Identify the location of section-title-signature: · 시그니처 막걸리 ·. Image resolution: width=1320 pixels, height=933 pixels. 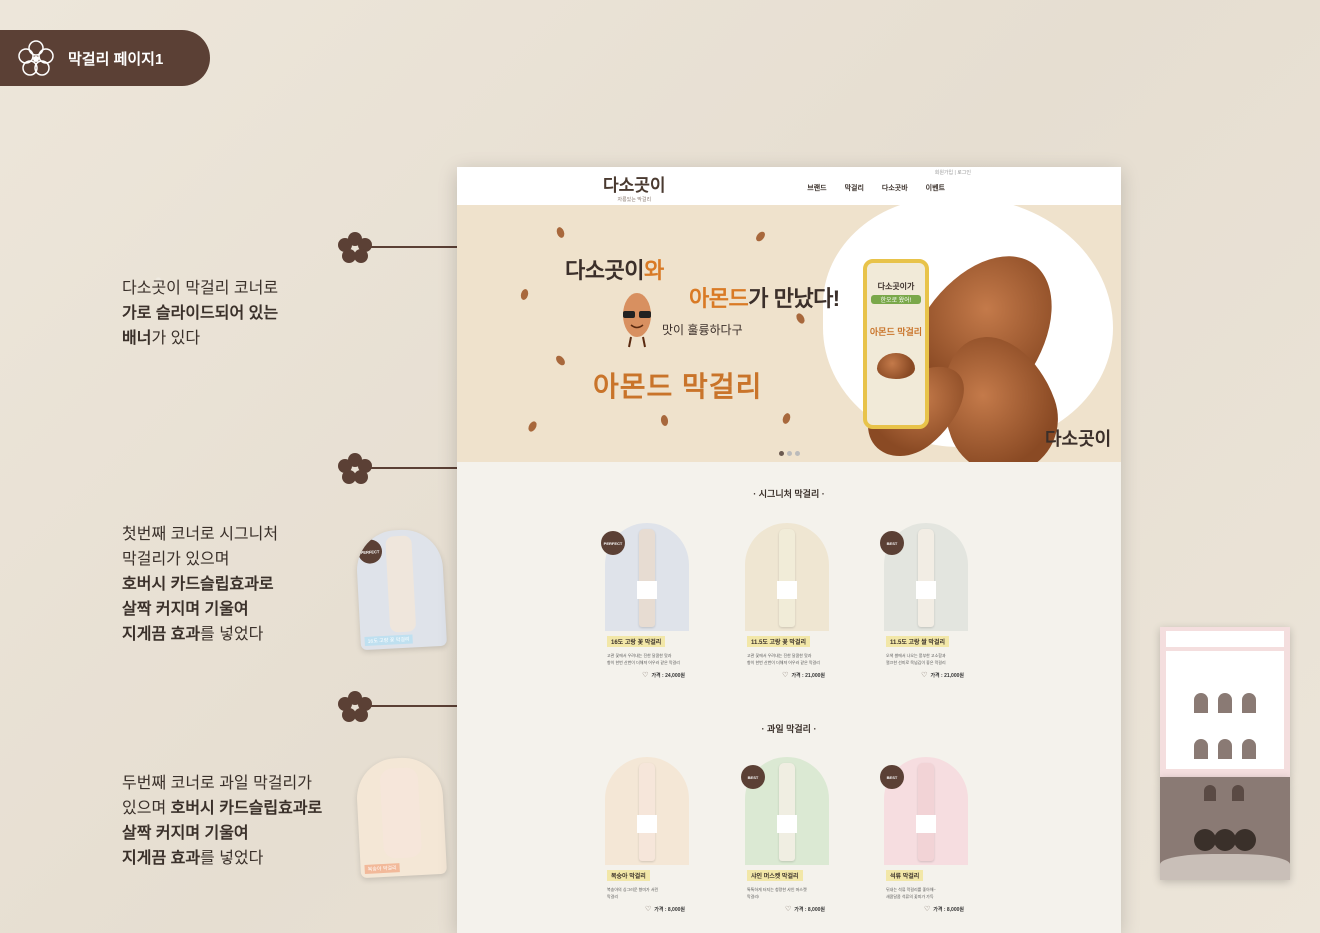
(789, 494).